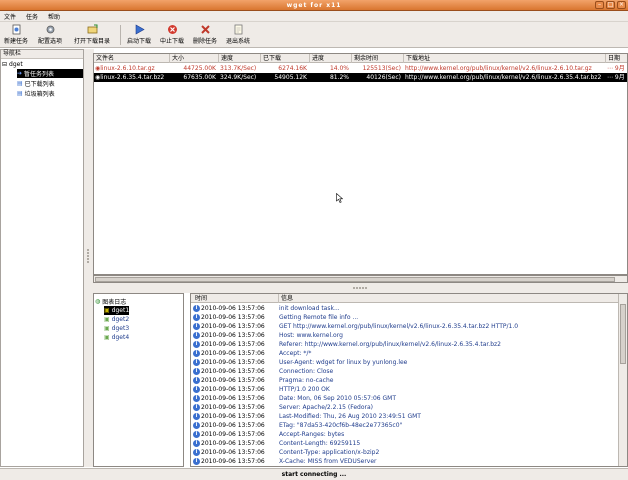  Describe the element at coordinates (405, 353) in the screenshot. I see `log-row: i 2010-09-06 13:57:06 Accept: */*` at that location.